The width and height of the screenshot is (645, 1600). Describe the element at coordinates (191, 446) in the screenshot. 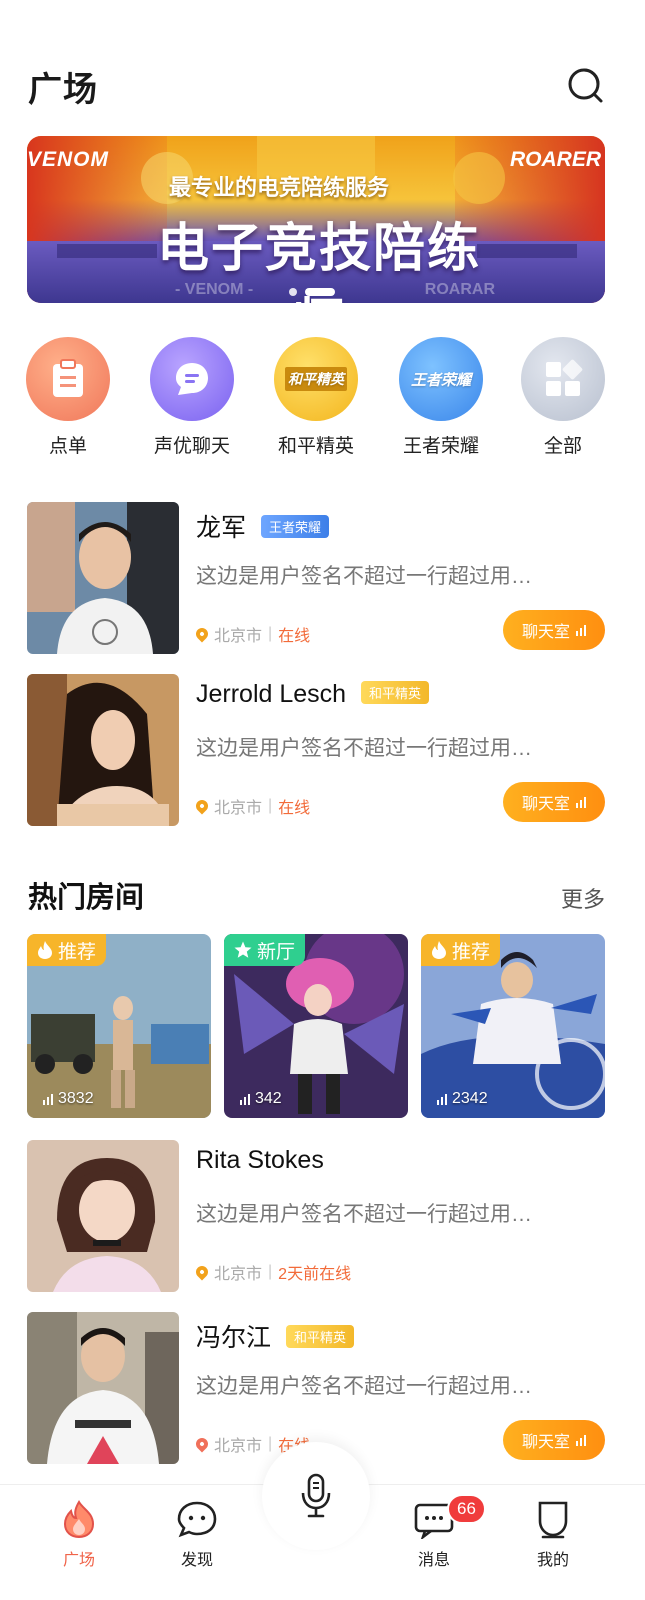

I see `category-label: 声优聊天` at that location.